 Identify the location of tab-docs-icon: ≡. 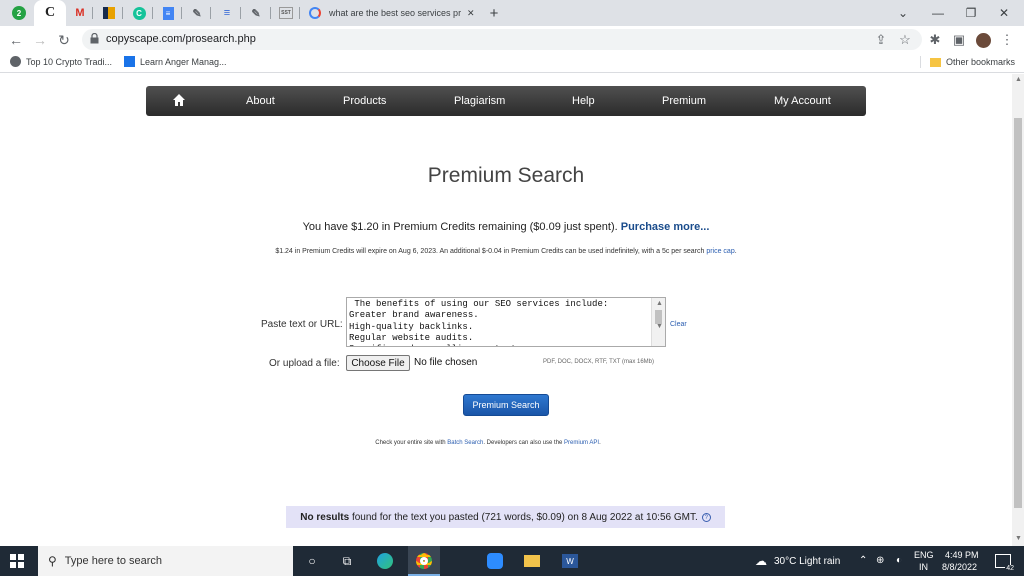
(168, 13).